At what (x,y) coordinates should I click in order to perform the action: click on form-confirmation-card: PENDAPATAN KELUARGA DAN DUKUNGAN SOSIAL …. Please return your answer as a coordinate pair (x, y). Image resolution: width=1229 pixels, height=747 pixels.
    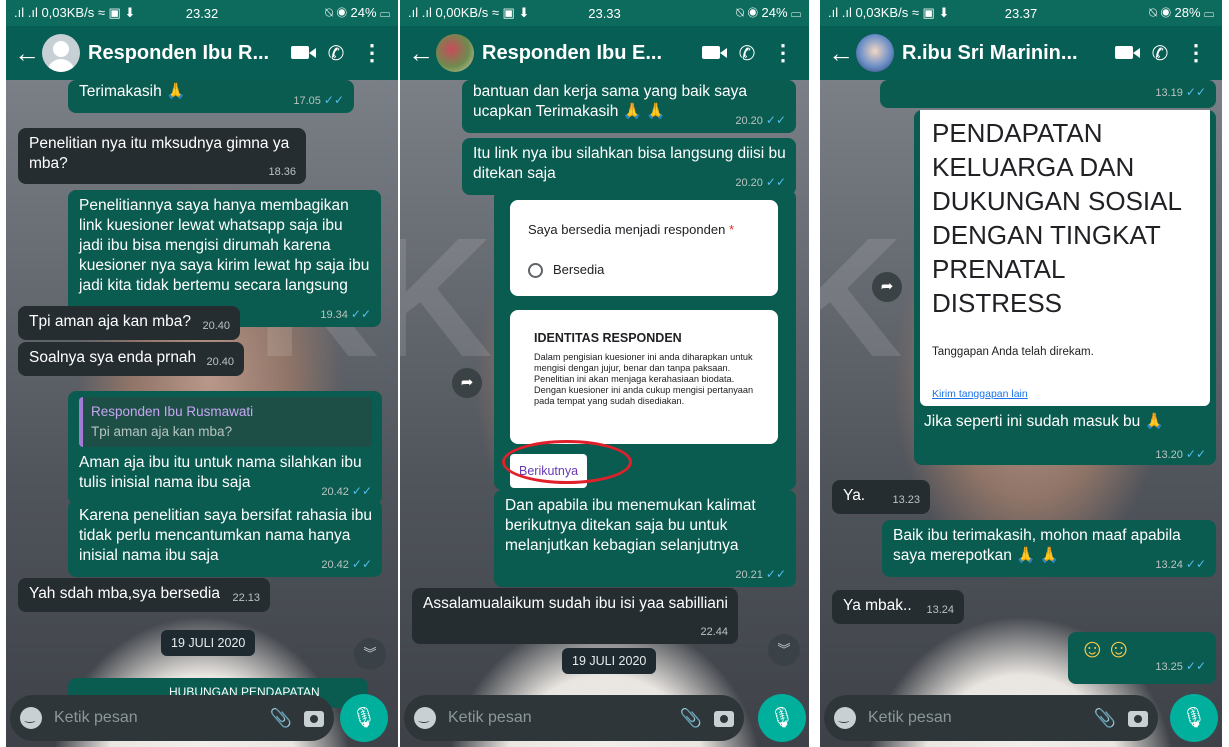
    Looking at the image, I should click on (1065, 258).